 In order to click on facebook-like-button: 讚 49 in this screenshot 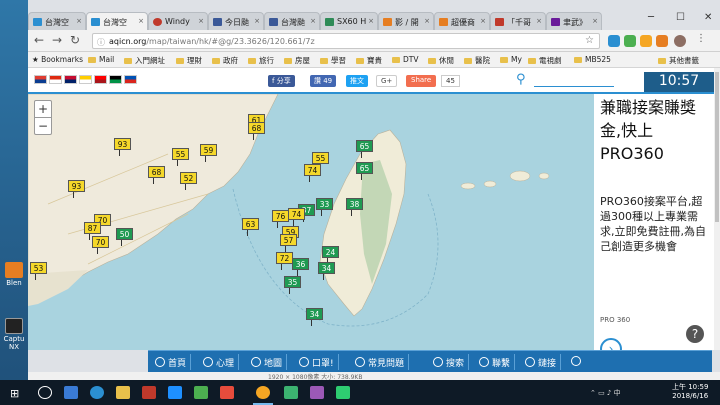, I will do `click(323, 81)`.